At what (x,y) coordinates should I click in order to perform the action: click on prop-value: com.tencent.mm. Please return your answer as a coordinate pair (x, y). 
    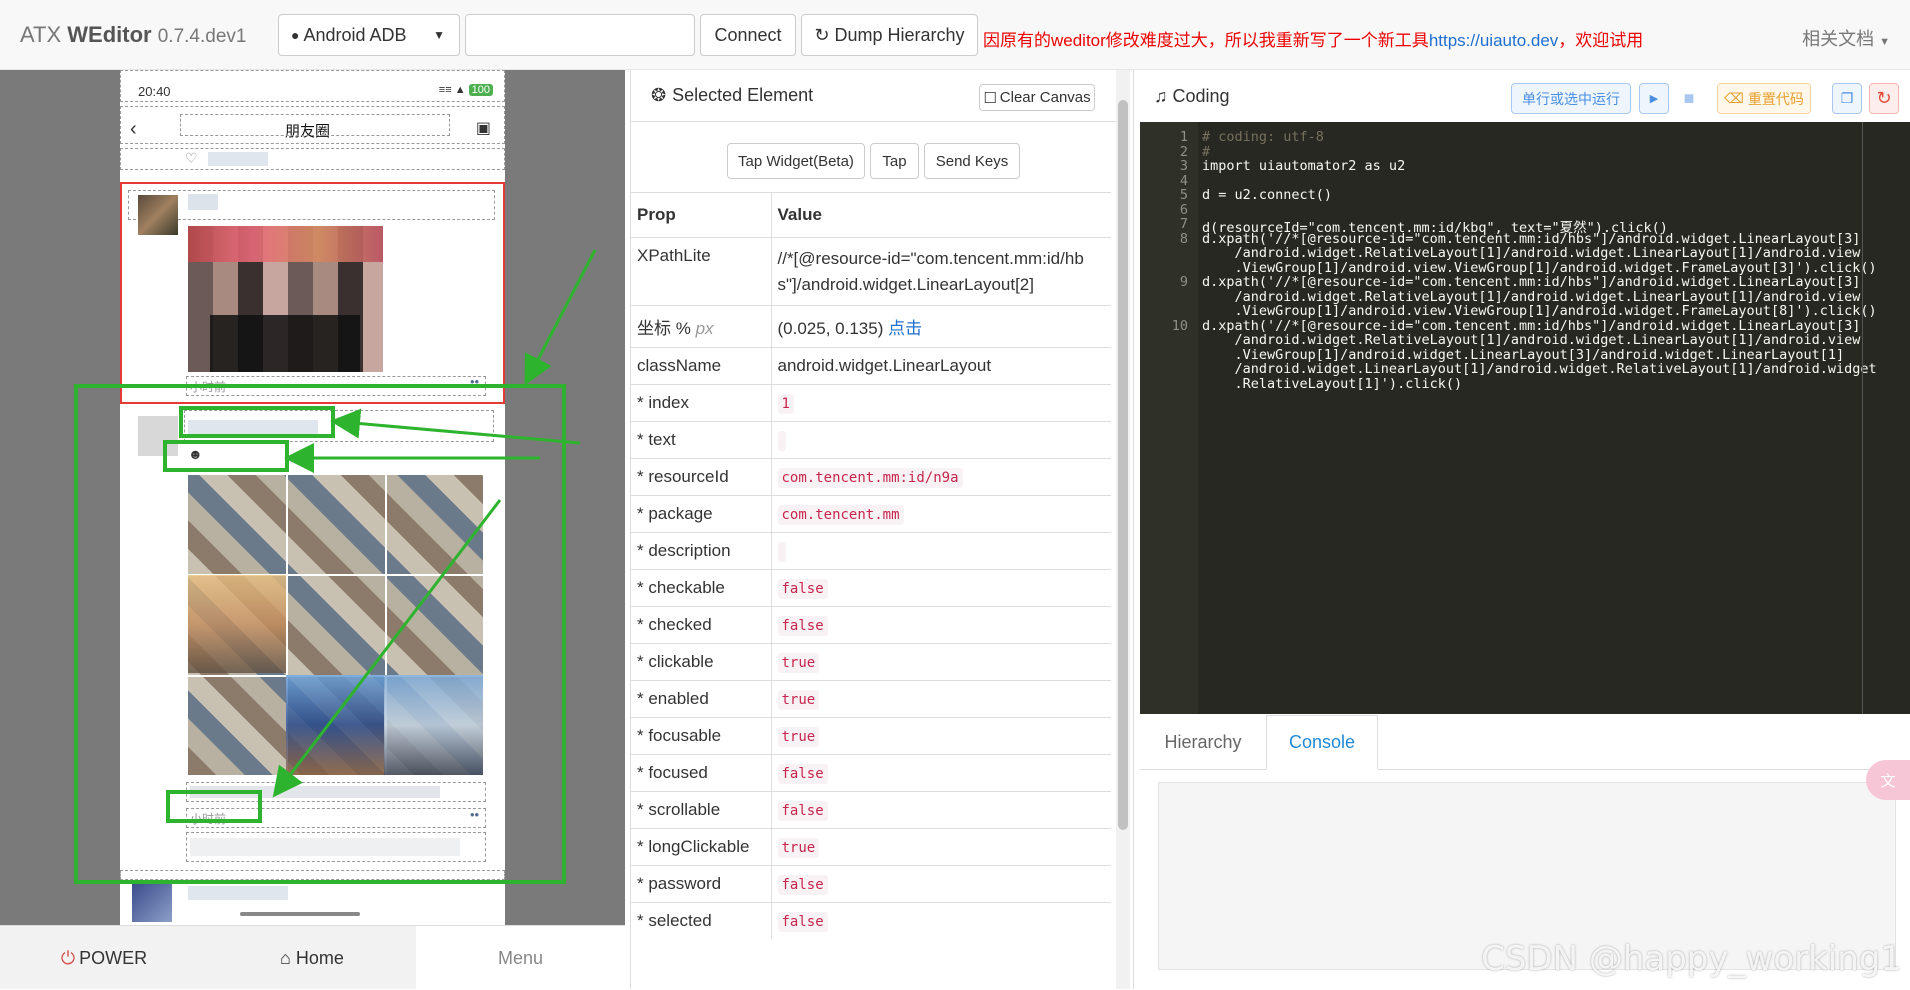
    Looking at the image, I should click on (941, 514).